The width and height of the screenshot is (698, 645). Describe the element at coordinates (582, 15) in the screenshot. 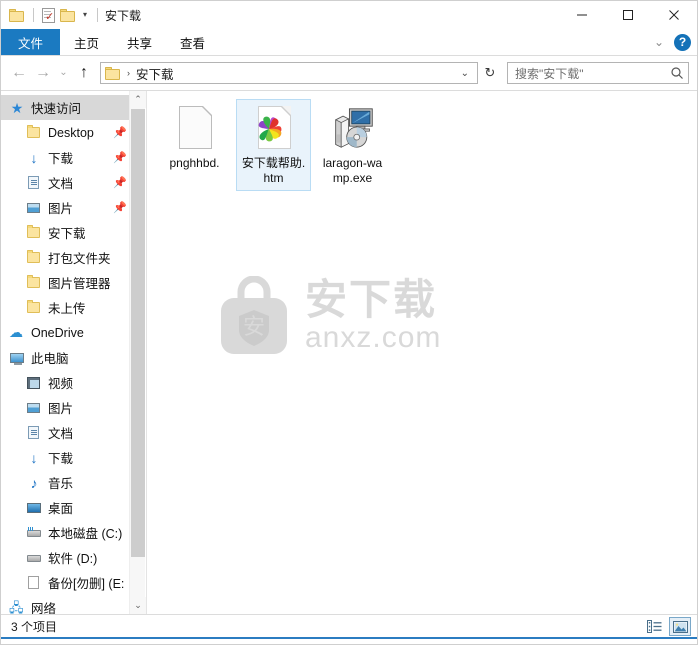

I see `minimize-button` at that location.